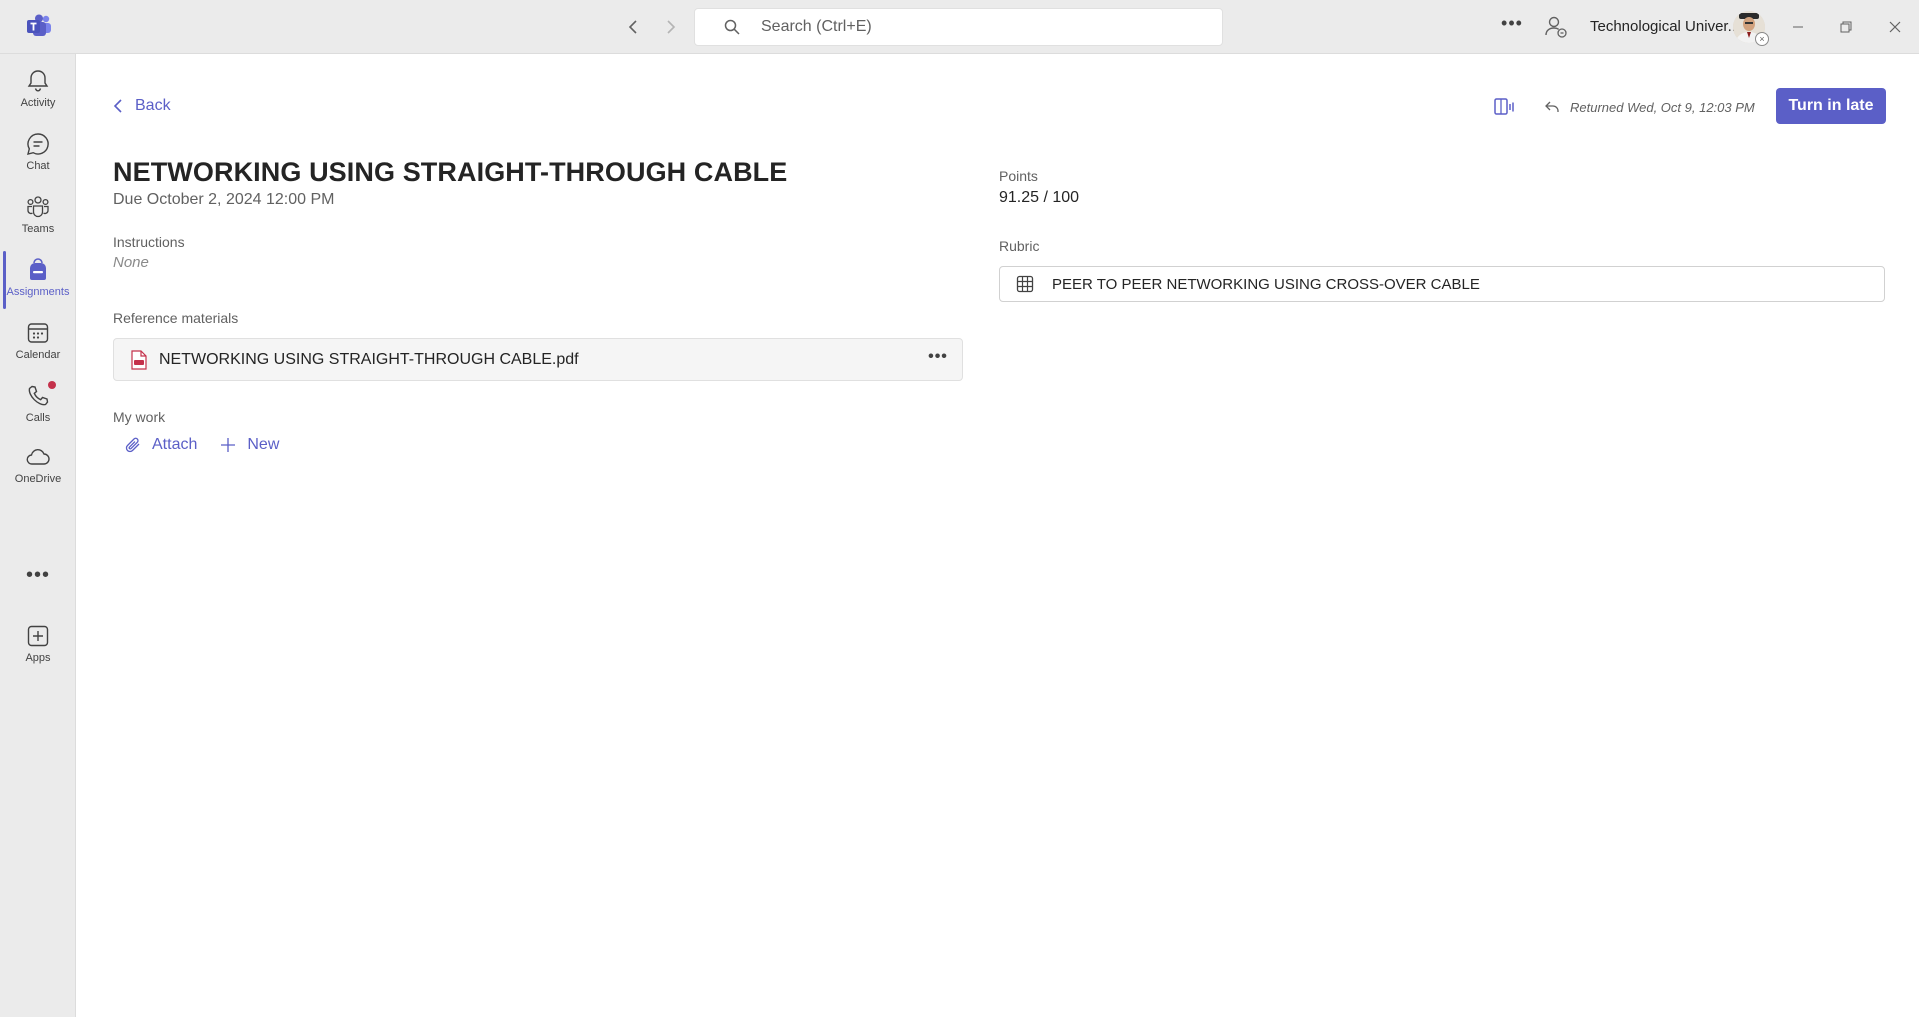 This screenshot has width=1919, height=1017. What do you see at coordinates (1552, 106) in the screenshot?
I see `reply-arrow-icon` at bounding box center [1552, 106].